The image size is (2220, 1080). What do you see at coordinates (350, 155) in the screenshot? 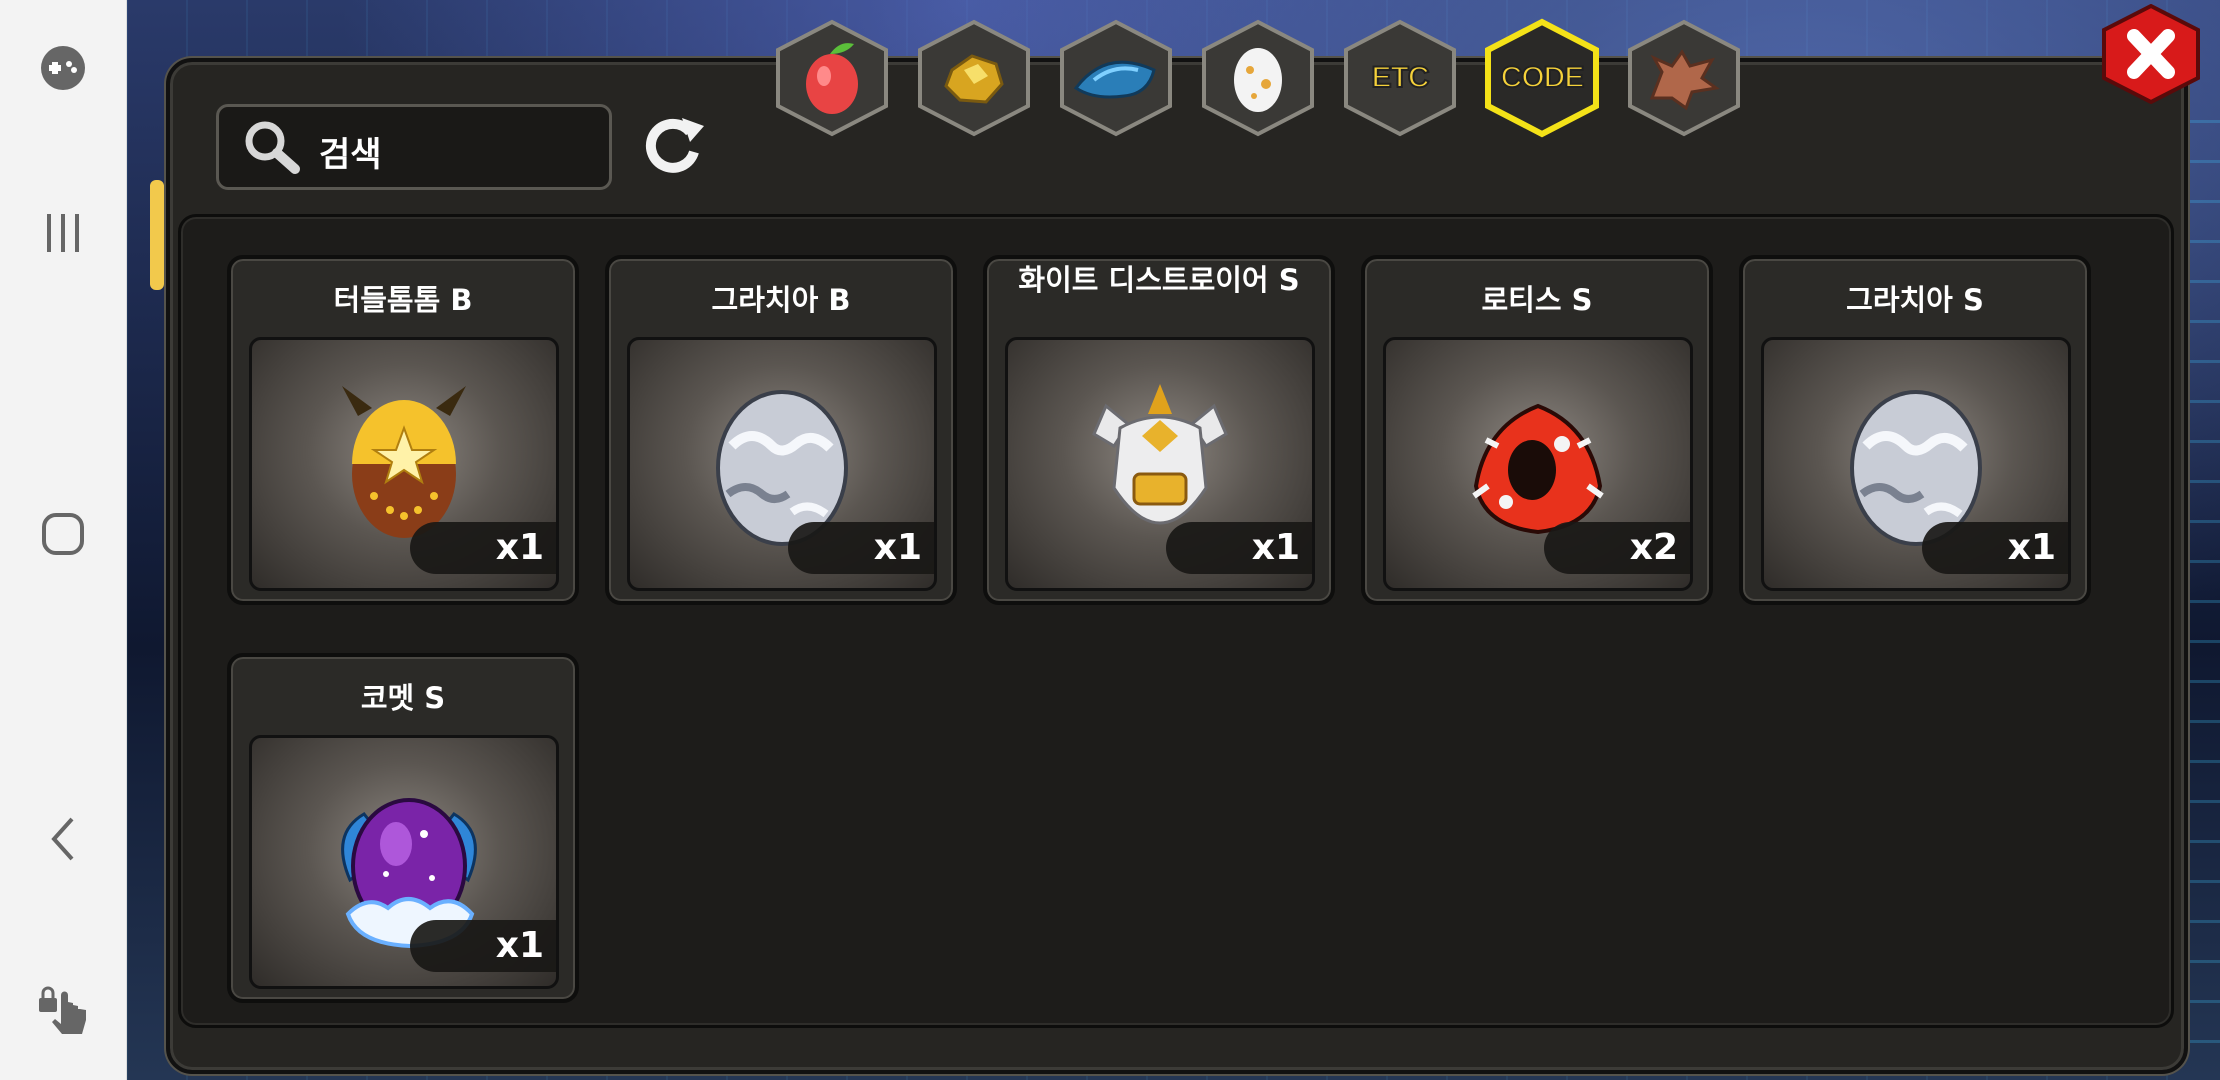
I see `search-placeholder: 검색` at bounding box center [350, 155].